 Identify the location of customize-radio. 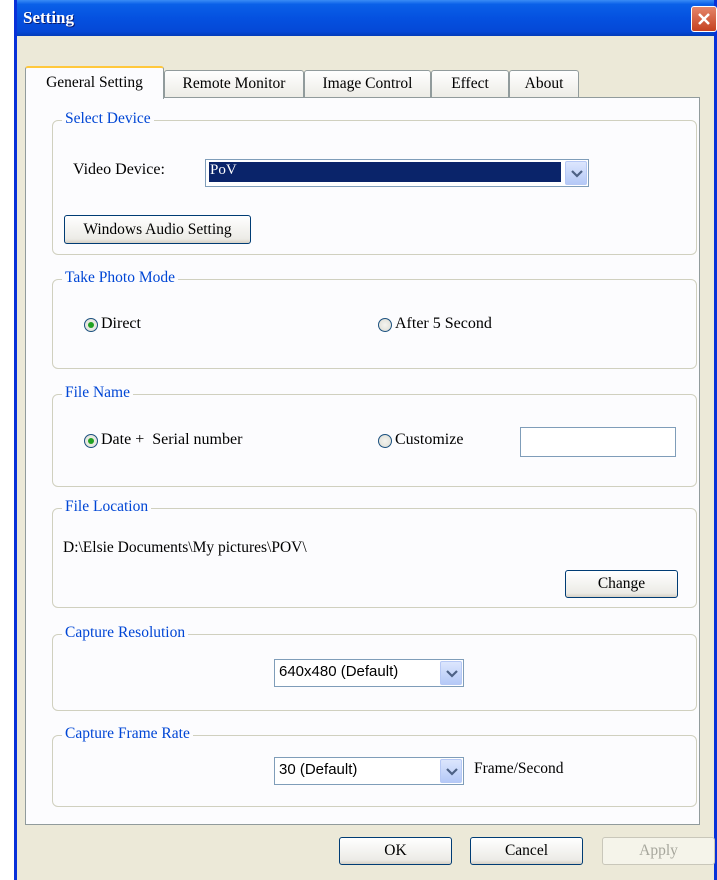
(385, 441).